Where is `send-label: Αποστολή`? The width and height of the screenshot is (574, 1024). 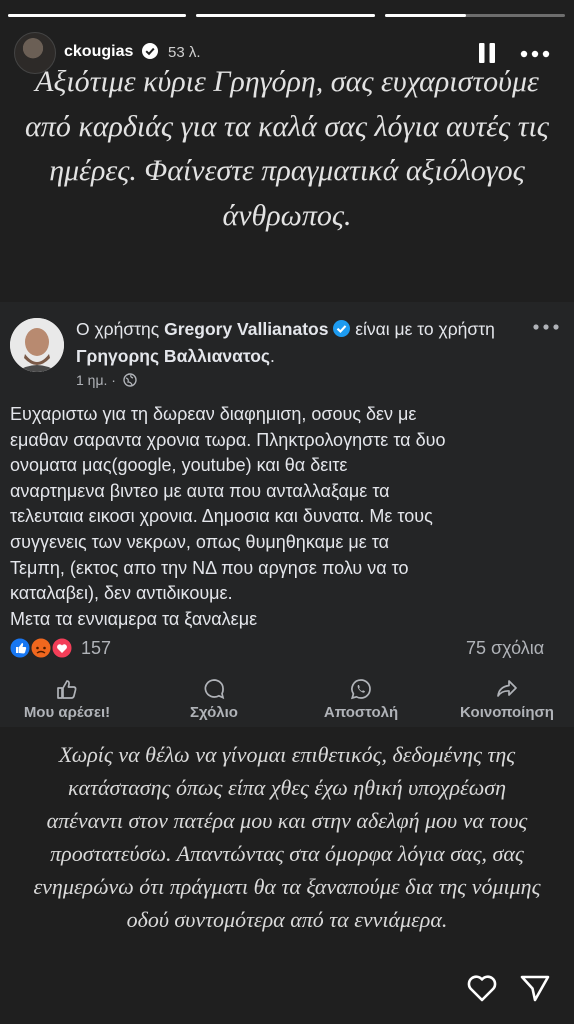
send-label: Αποστολή is located at coordinates (361, 712).